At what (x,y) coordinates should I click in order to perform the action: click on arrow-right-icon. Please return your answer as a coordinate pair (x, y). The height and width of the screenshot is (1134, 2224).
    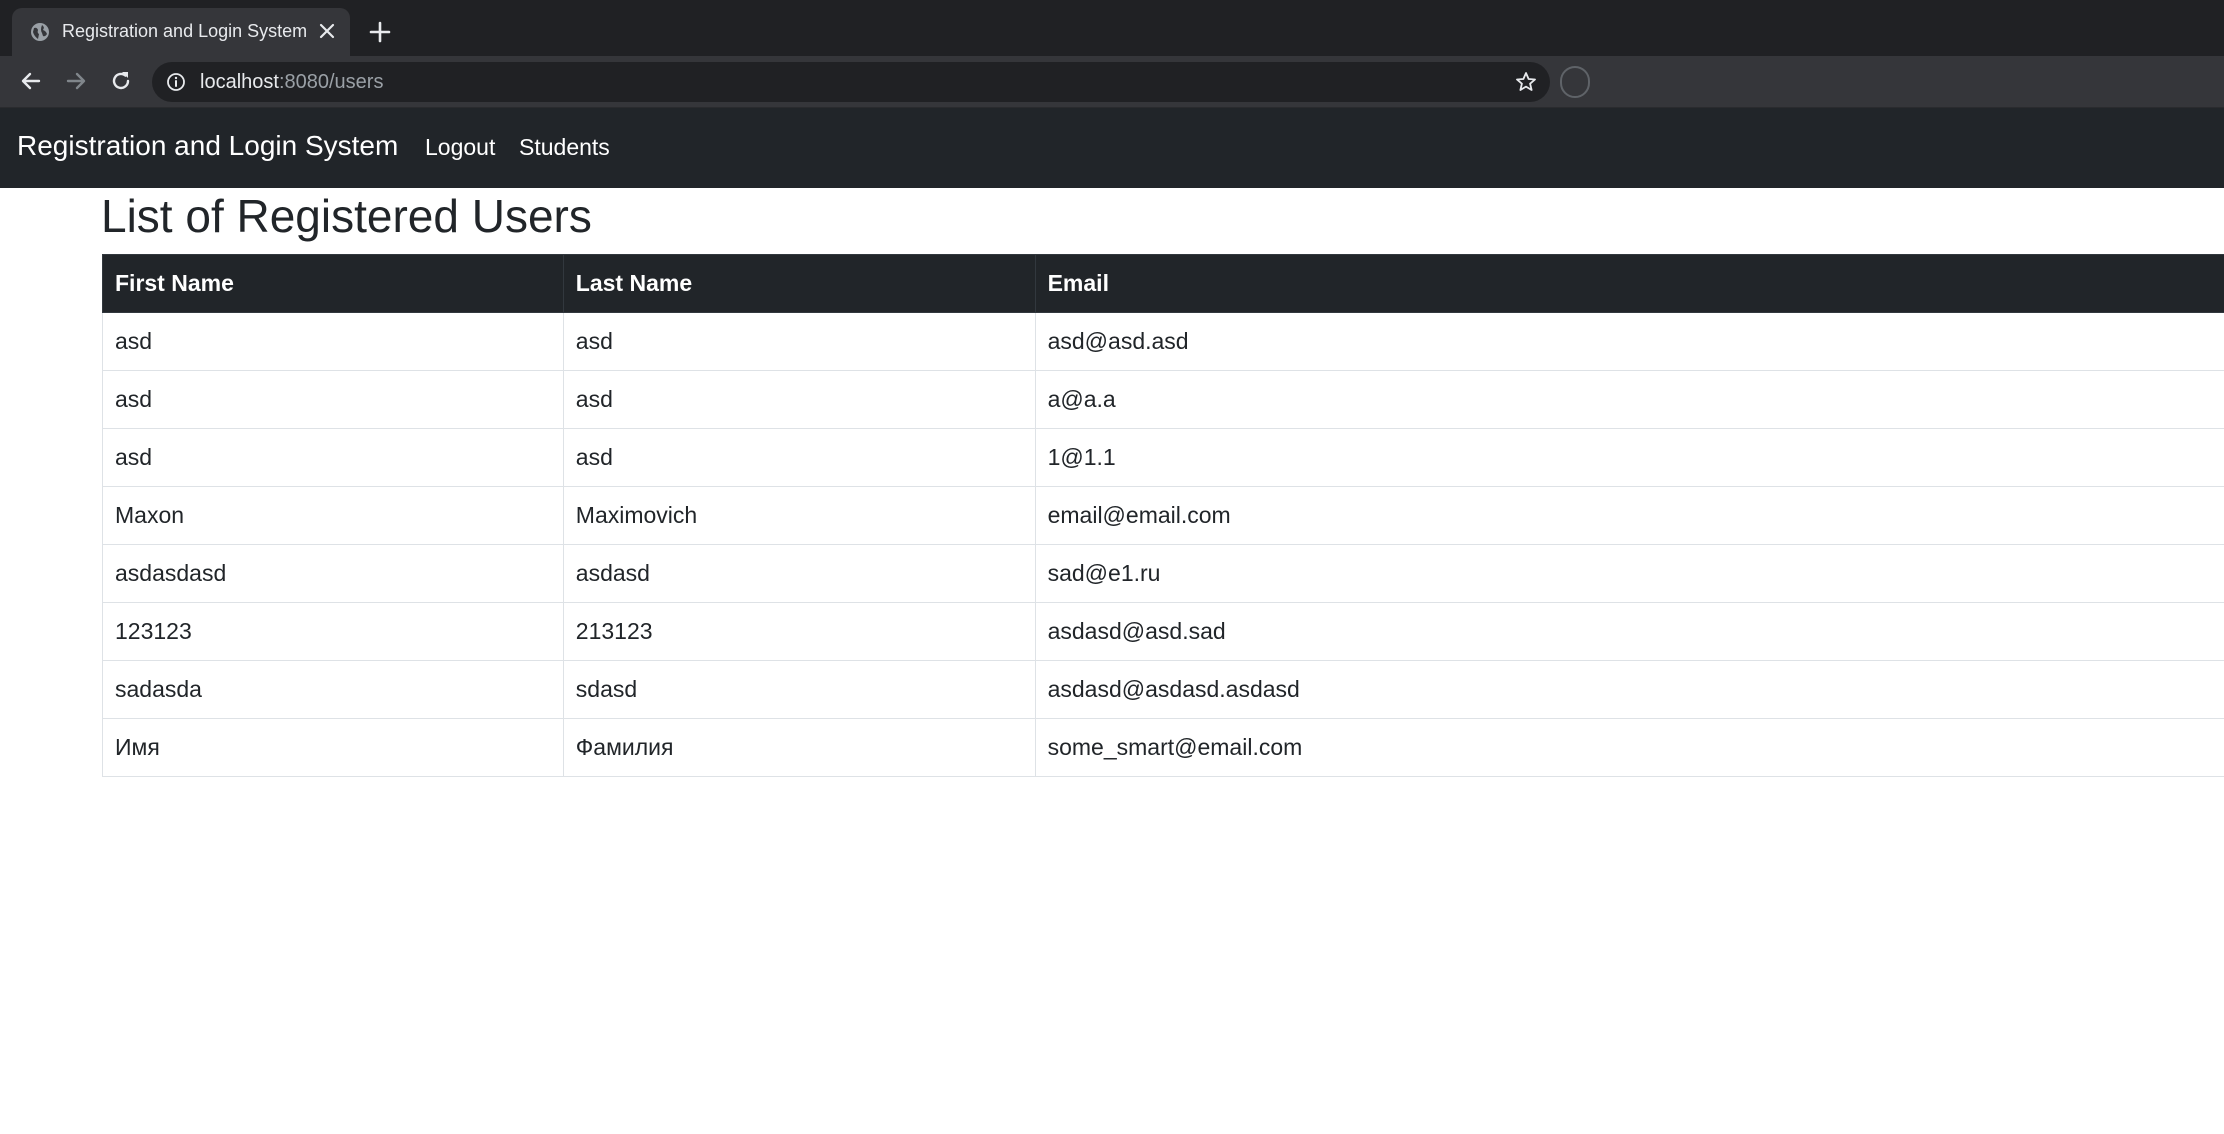
    Looking at the image, I should click on (76, 81).